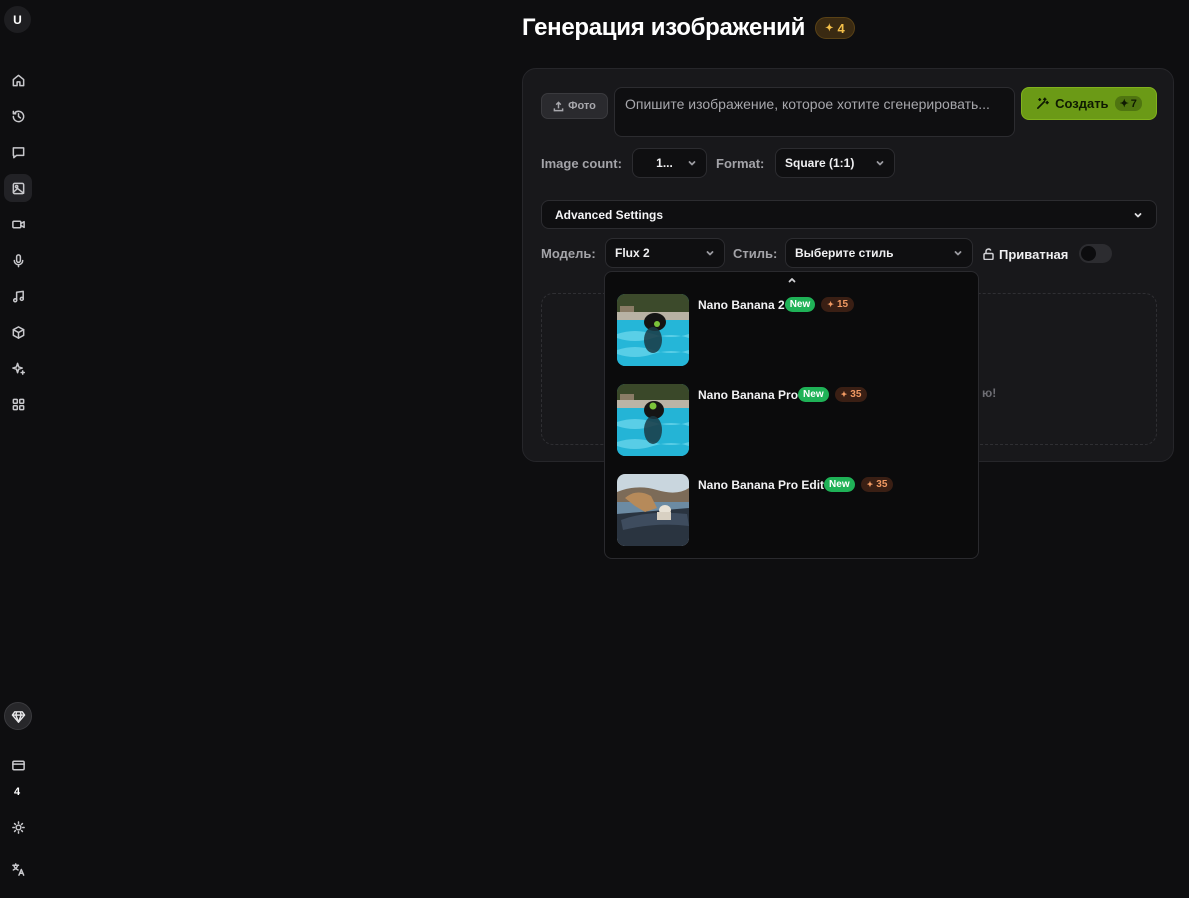 This screenshot has width=1189, height=898. I want to click on magic-wand-icon, so click(1043, 103).